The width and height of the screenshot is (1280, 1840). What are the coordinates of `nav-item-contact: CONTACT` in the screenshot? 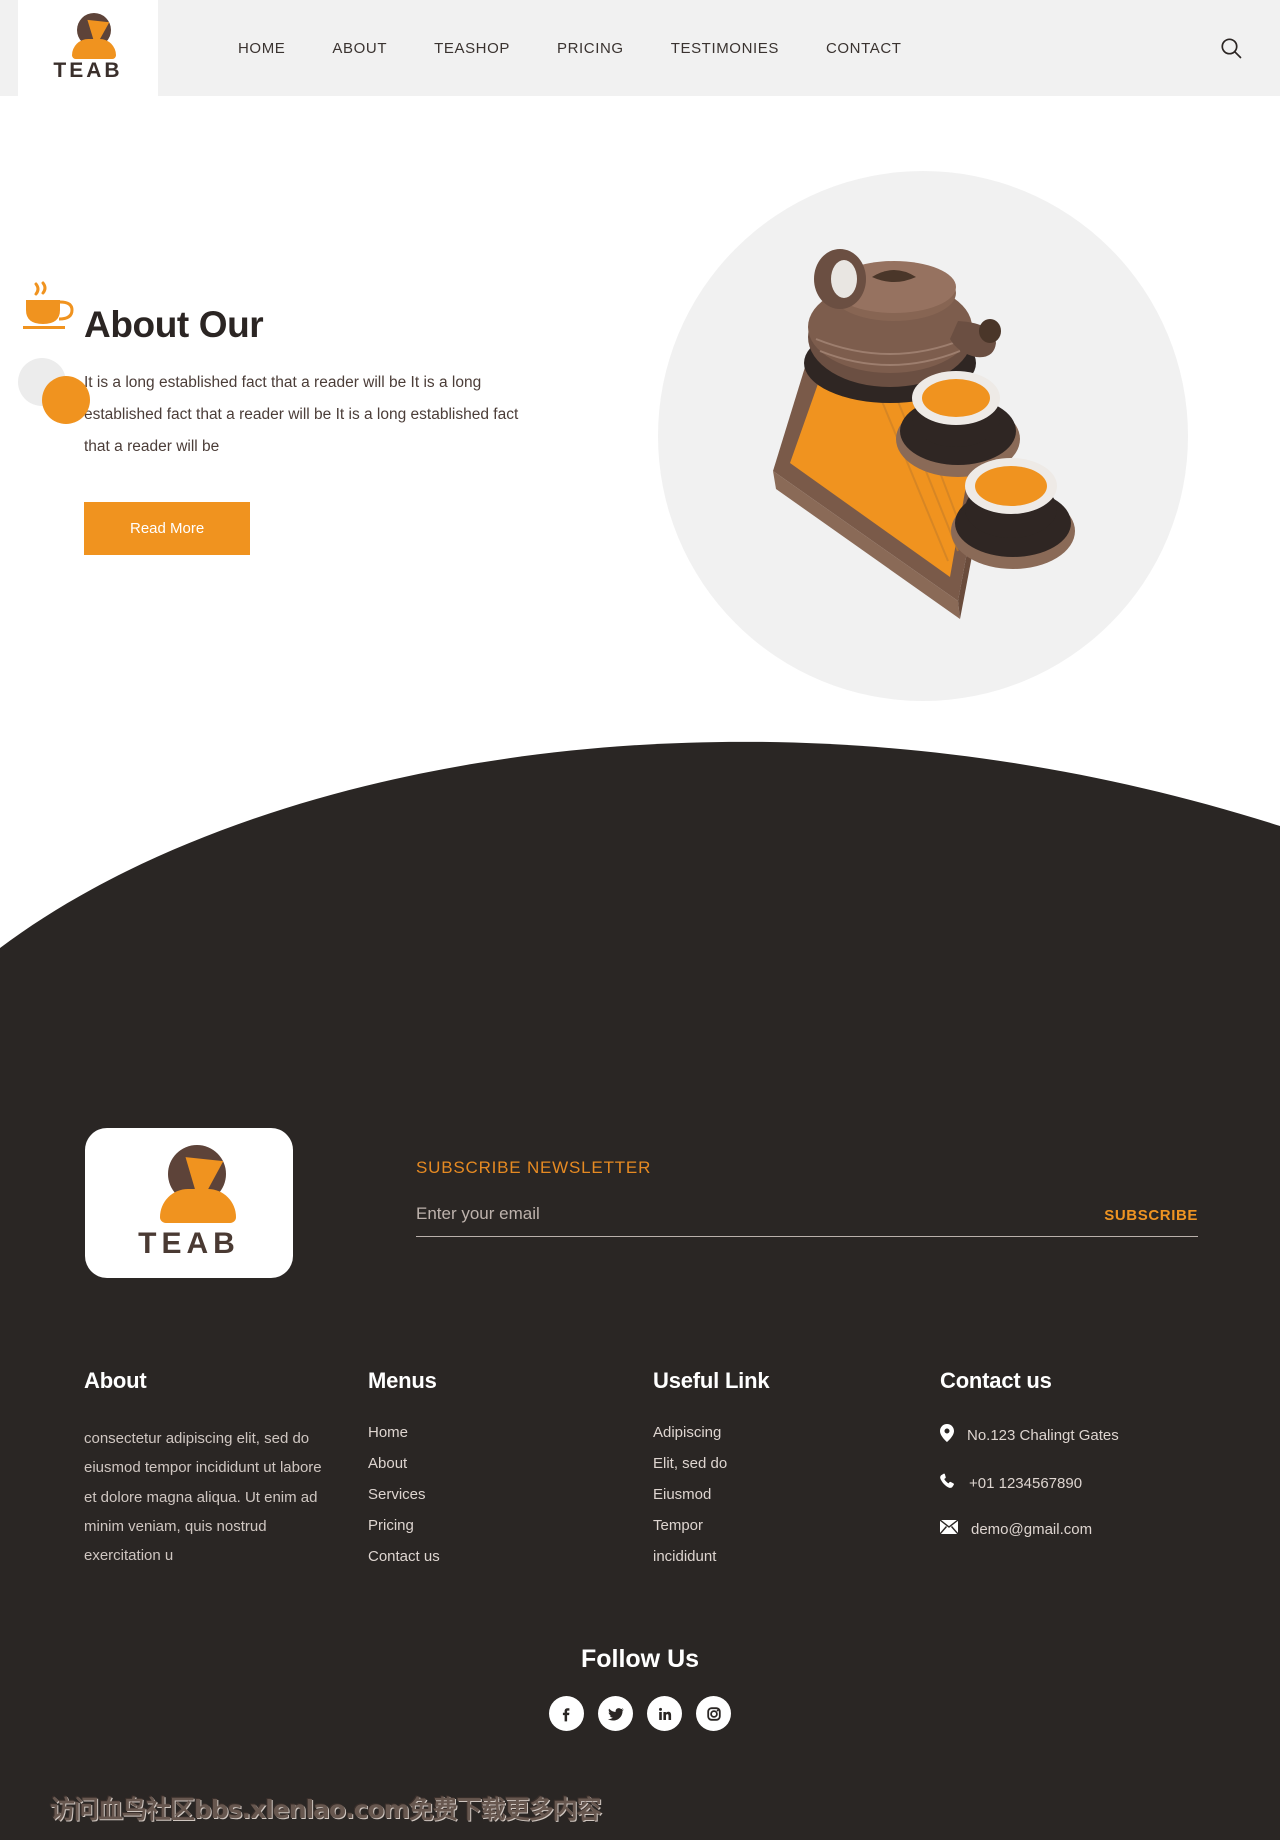 It's located at (864, 48).